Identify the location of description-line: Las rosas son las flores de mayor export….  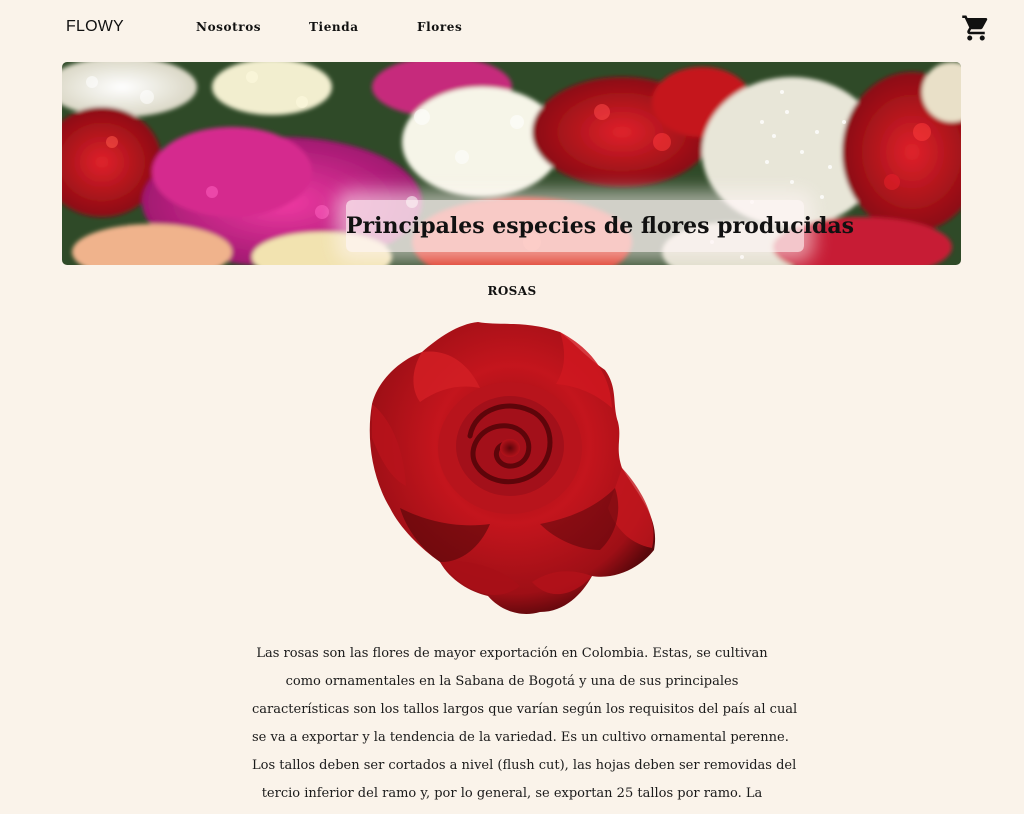
(512, 653).